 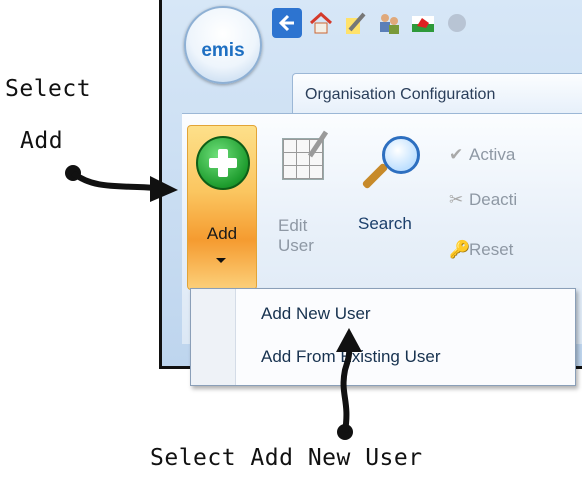 What do you see at coordinates (113, 180) in the screenshot?
I see `arrow-line-add` at bounding box center [113, 180].